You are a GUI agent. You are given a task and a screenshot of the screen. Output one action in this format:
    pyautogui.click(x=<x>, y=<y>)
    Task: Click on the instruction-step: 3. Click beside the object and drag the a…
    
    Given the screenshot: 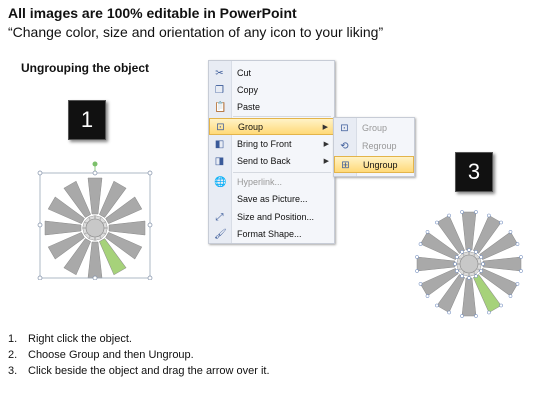 What is the action you would take?
    pyautogui.click(x=139, y=371)
    